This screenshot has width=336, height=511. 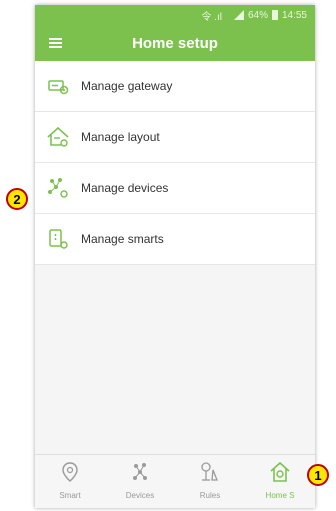 What do you see at coordinates (175, 188) in the screenshot?
I see `list-item-manage-devices: Manage devices` at bounding box center [175, 188].